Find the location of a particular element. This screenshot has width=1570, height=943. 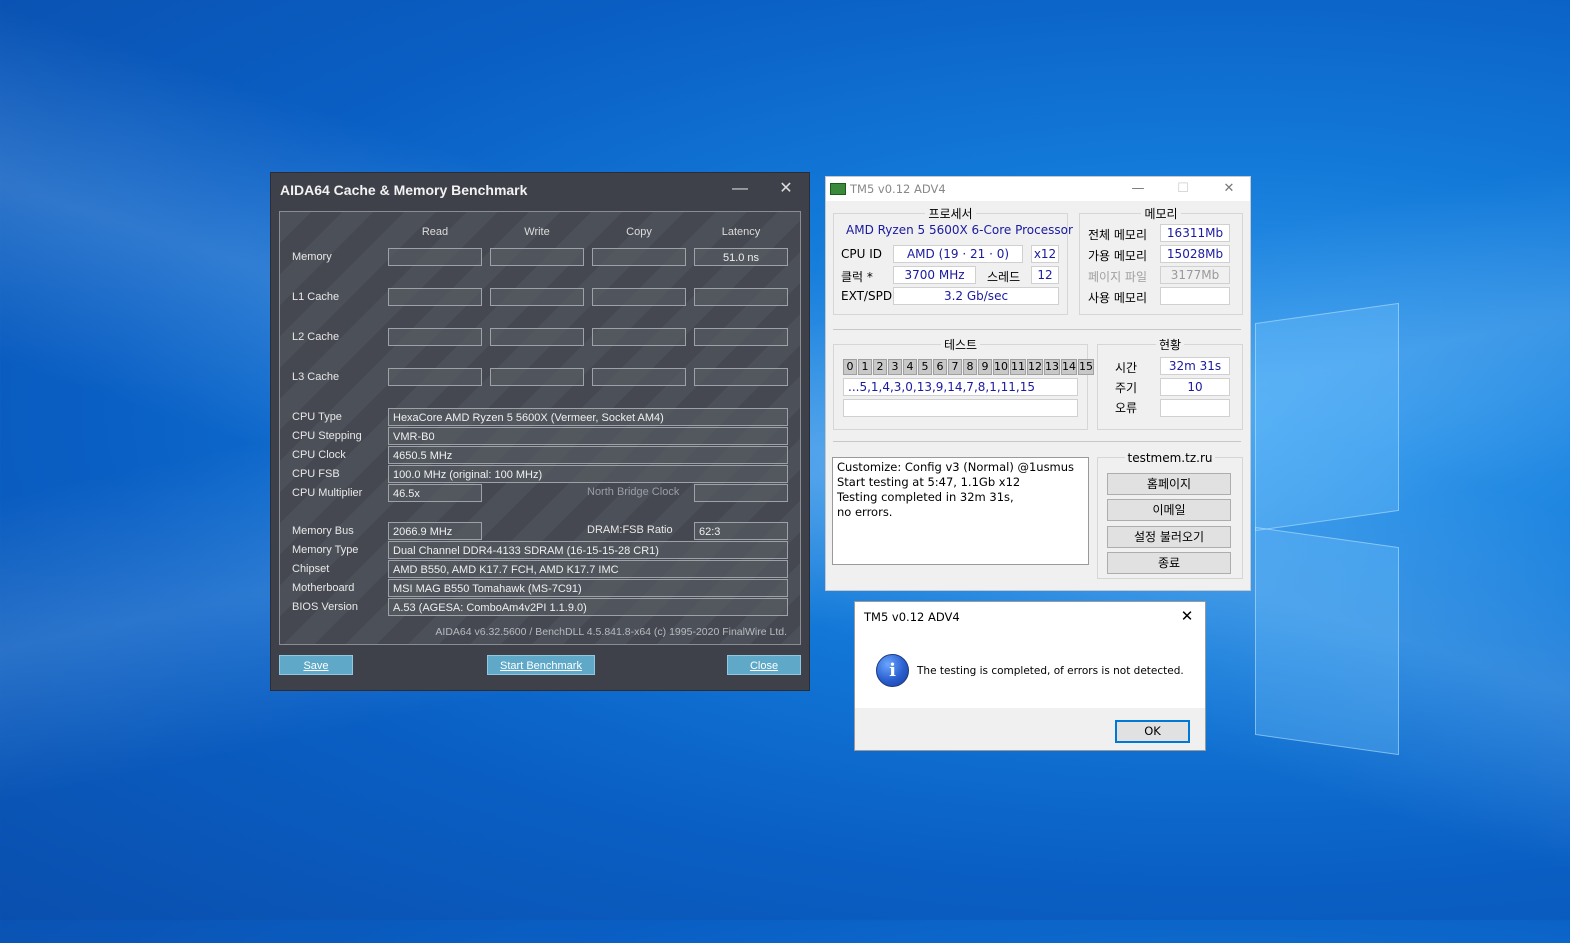

memory-latency-cell: 51.0 ns is located at coordinates (741, 257).